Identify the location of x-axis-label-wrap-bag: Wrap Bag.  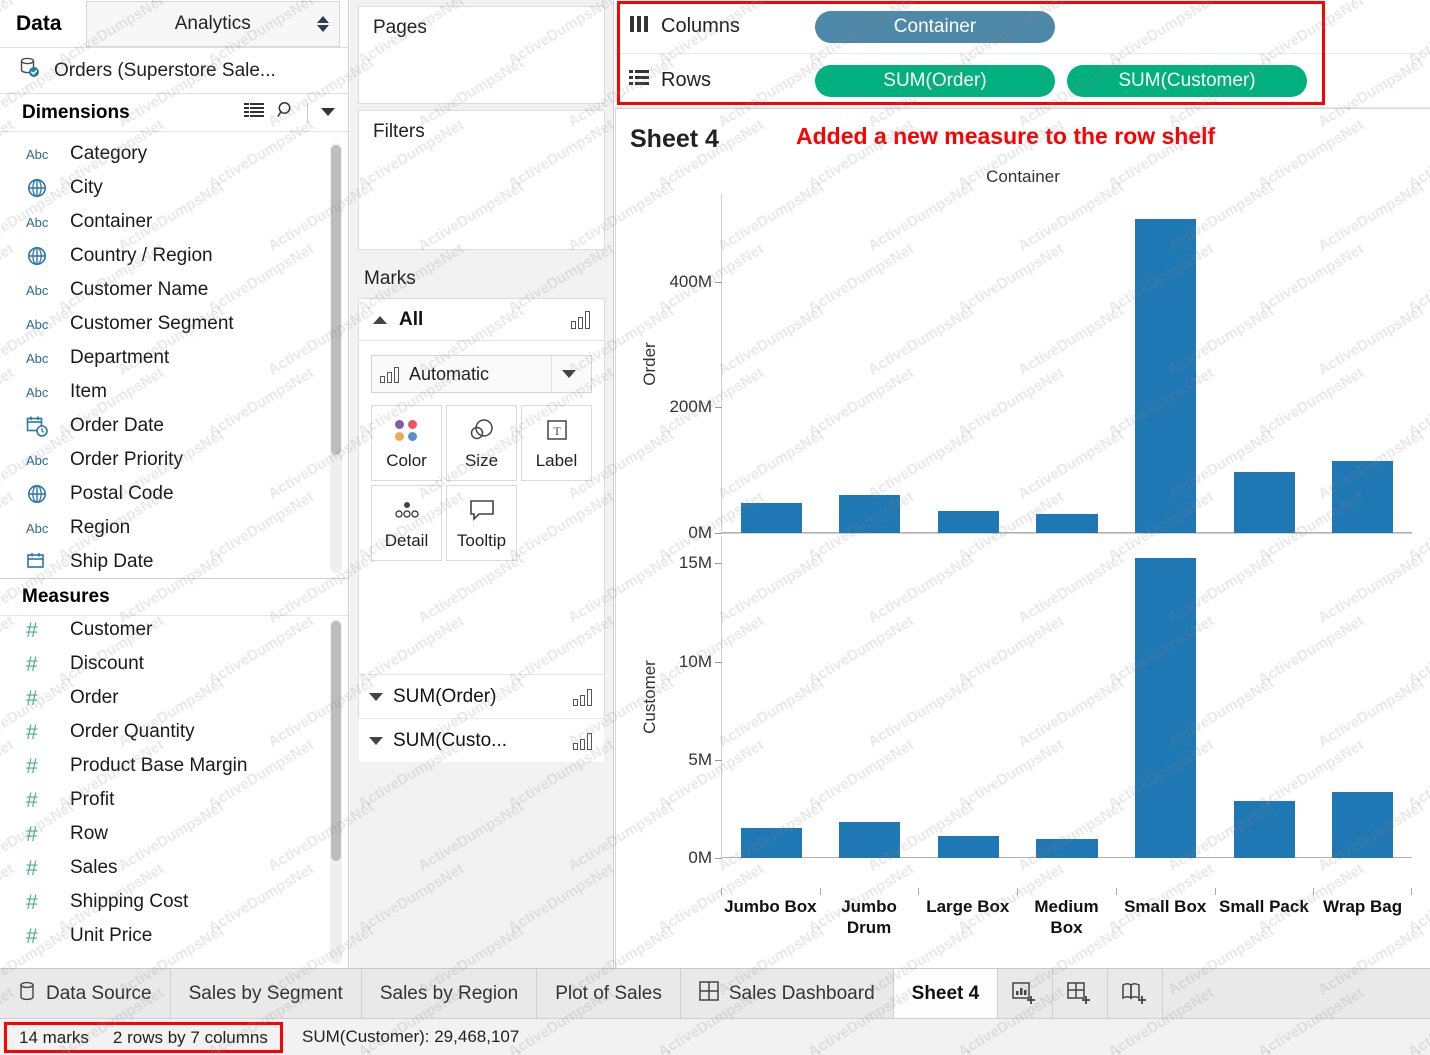
(1362, 906).